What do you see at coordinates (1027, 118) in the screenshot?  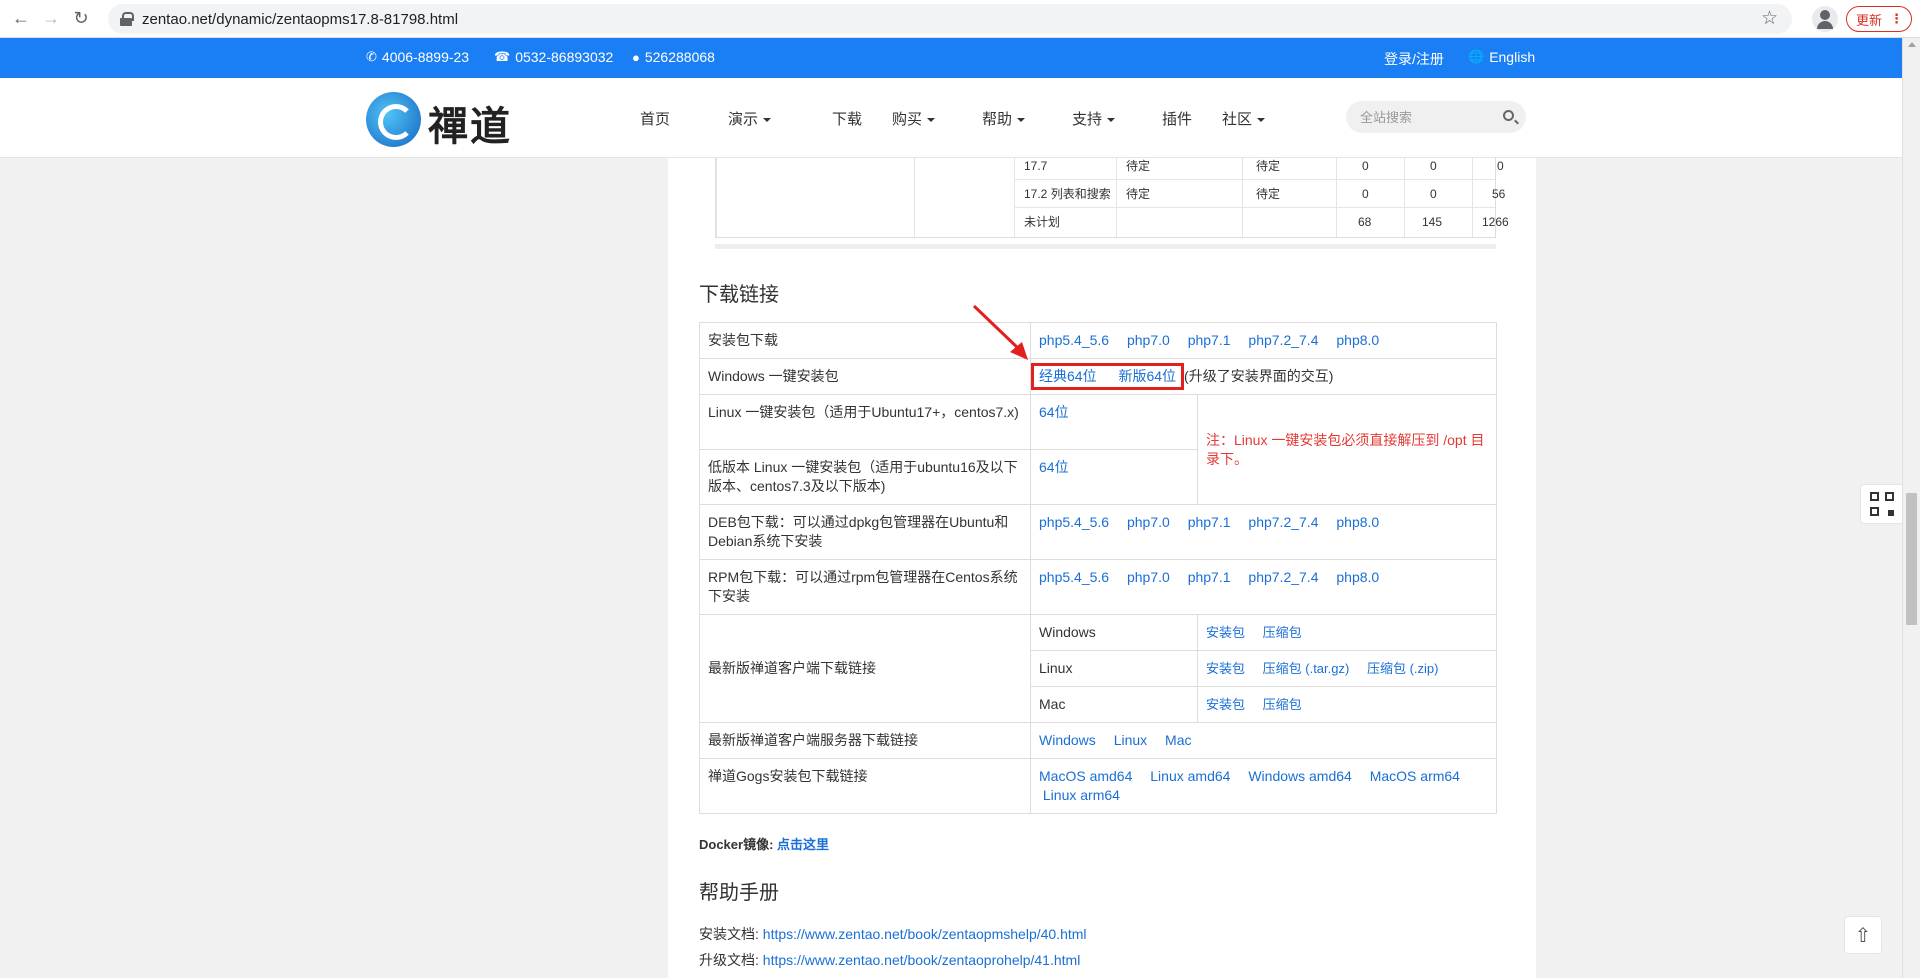 I see `nav-help: 帮助` at bounding box center [1027, 118].